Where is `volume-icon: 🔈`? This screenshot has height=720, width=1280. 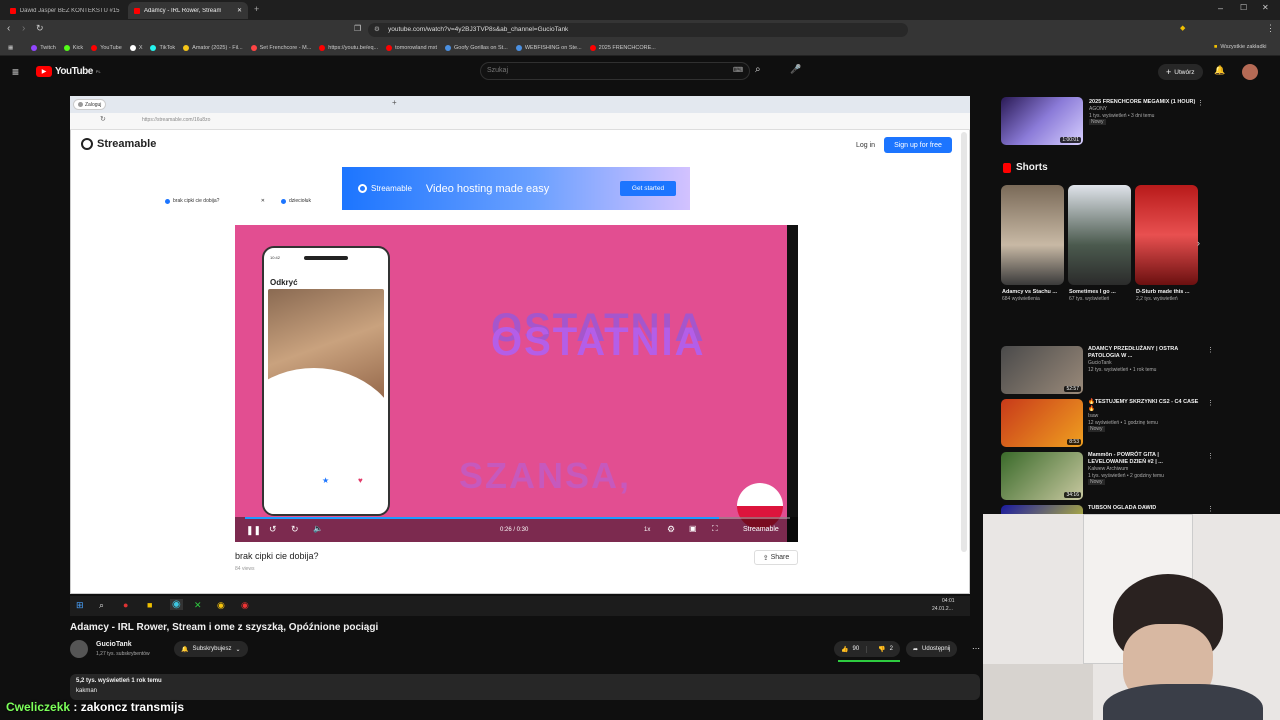 volume-icon: 🔈 is located at coordinates (318, 528).